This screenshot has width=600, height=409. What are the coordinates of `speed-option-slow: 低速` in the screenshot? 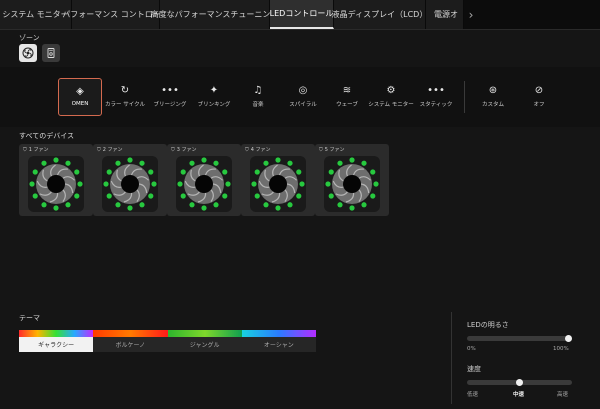 It's located at (472, 394).